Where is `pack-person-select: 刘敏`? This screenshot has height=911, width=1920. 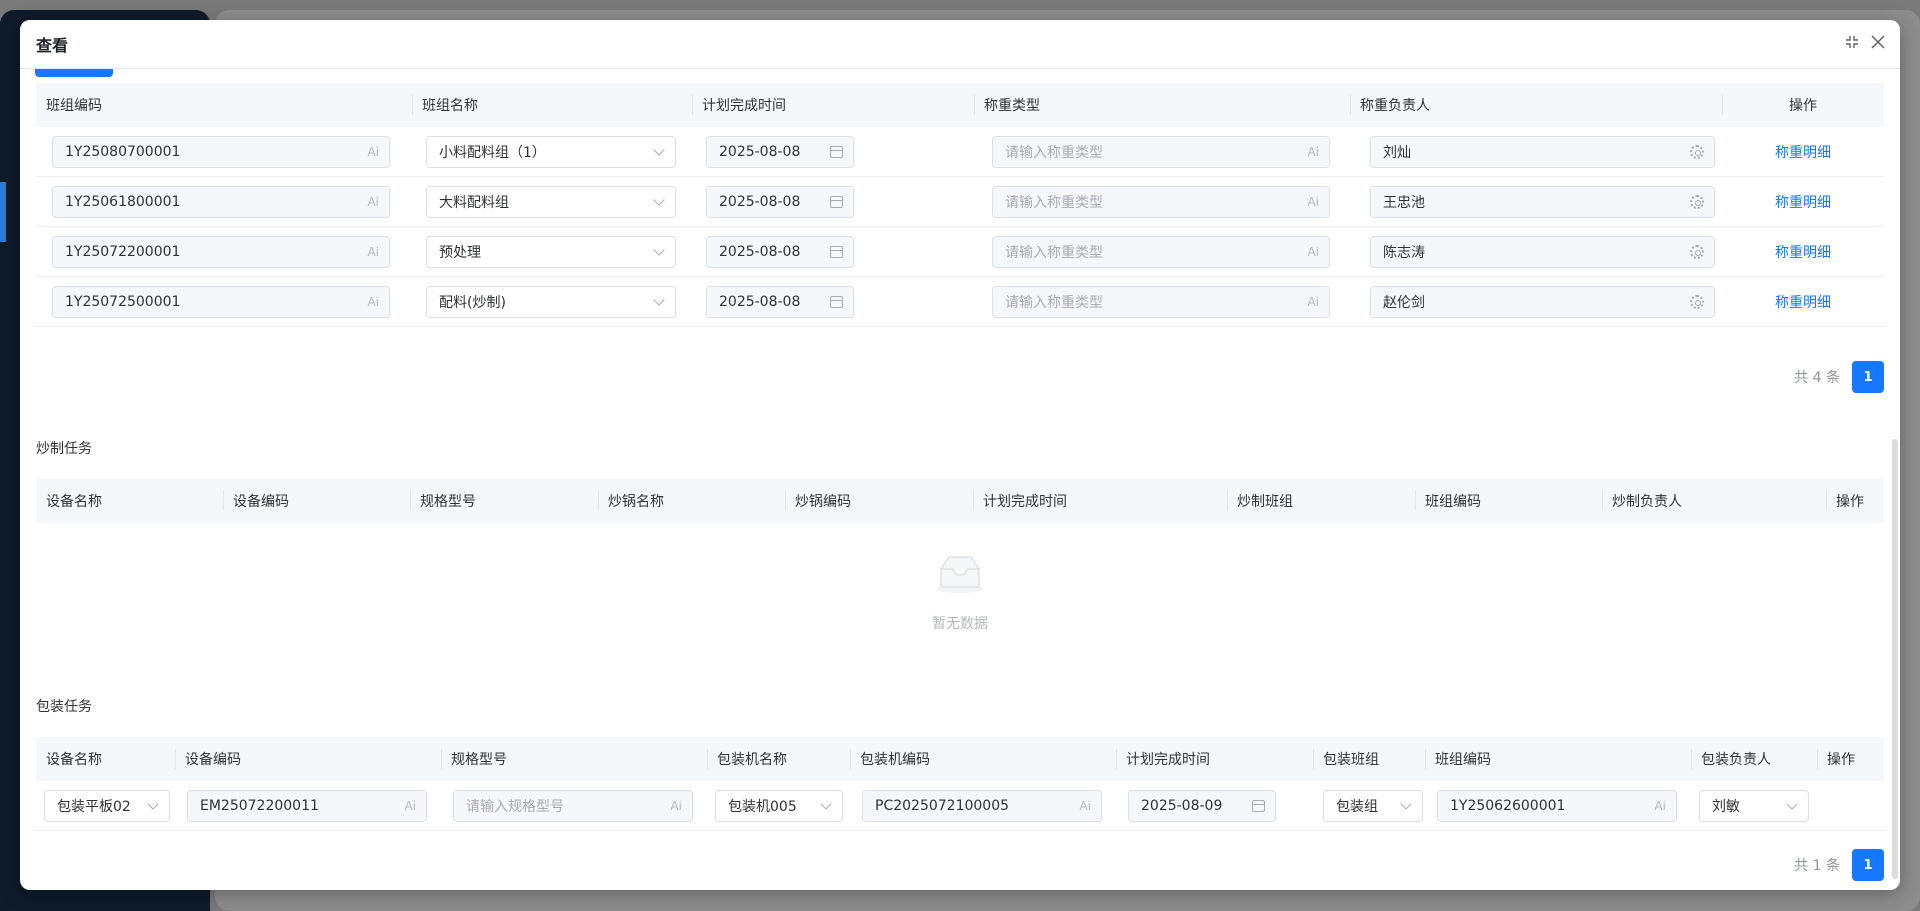
pack-person-select: 刘敏 is located at coordinates (1754, 805).